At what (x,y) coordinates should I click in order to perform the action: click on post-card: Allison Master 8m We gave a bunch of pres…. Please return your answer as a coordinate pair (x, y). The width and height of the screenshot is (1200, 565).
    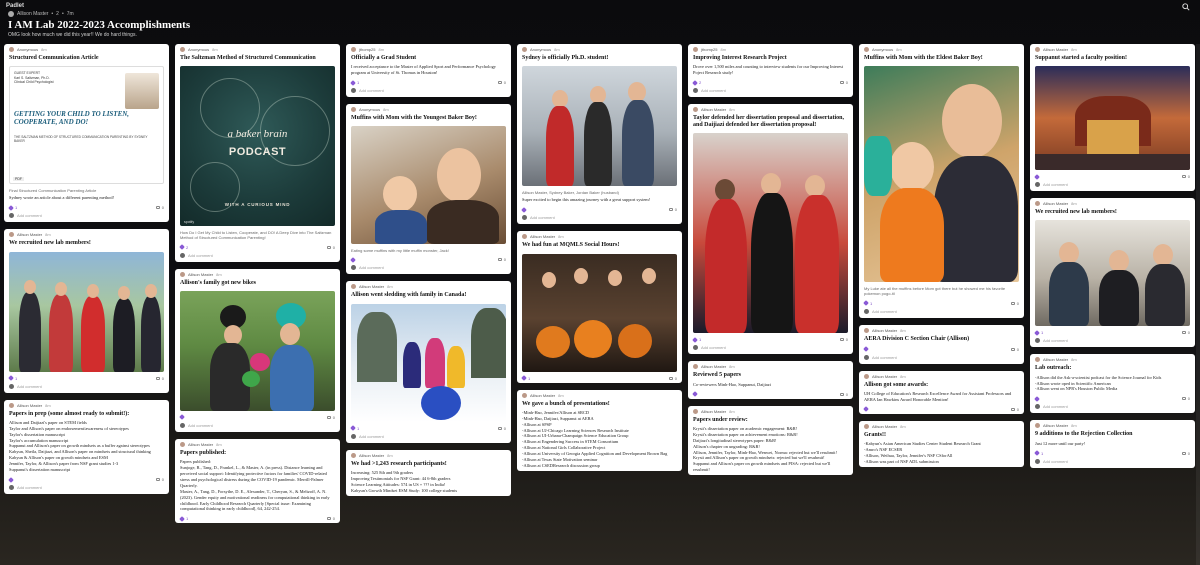
    Looking at the image, I should click on (599, 430).